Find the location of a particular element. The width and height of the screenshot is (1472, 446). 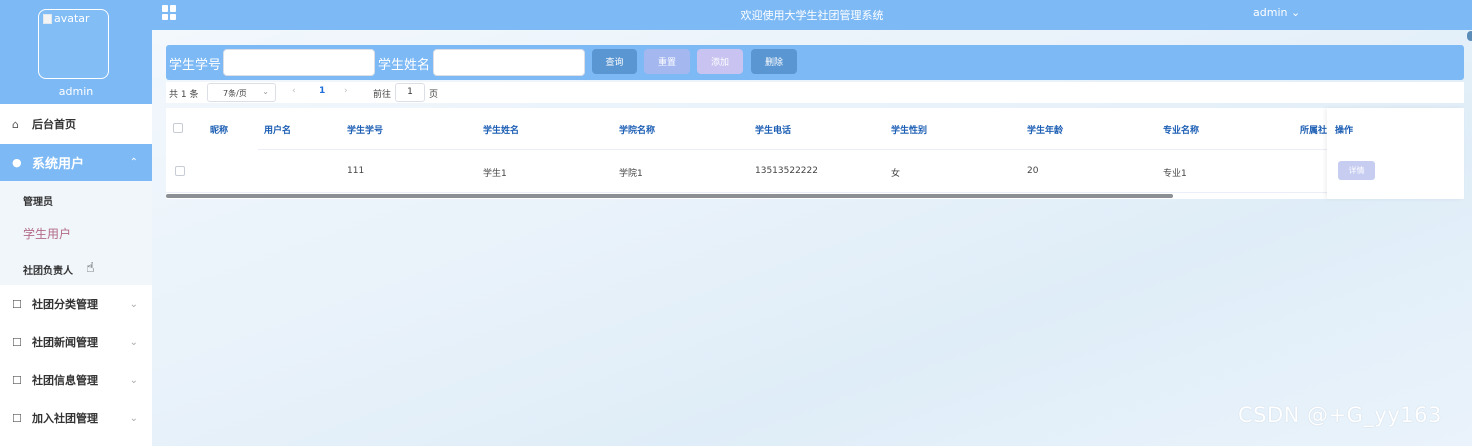

submenu-item-admin: 管理员 is located at coordinates (38, 200).